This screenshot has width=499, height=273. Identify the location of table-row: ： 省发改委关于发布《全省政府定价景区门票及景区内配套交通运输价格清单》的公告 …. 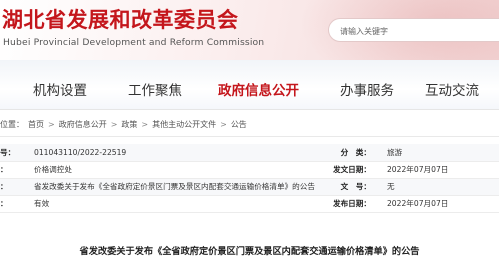
(249, 187).